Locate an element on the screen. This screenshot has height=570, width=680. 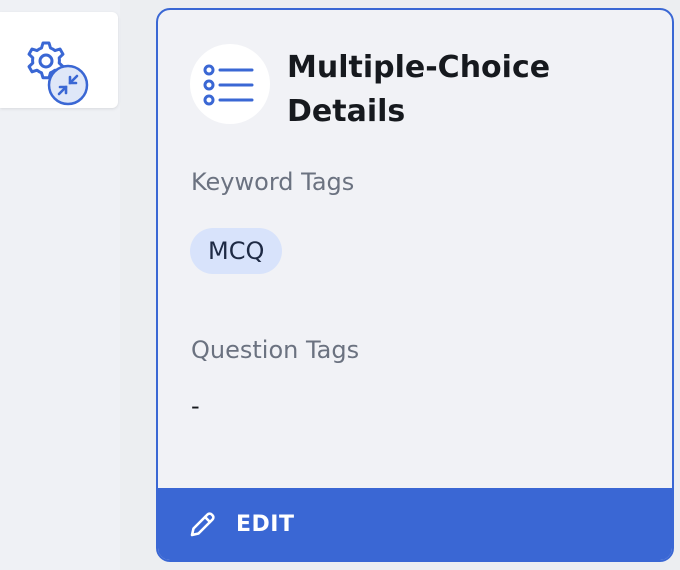
card-icon-badge is located at coordinates (230, 84).